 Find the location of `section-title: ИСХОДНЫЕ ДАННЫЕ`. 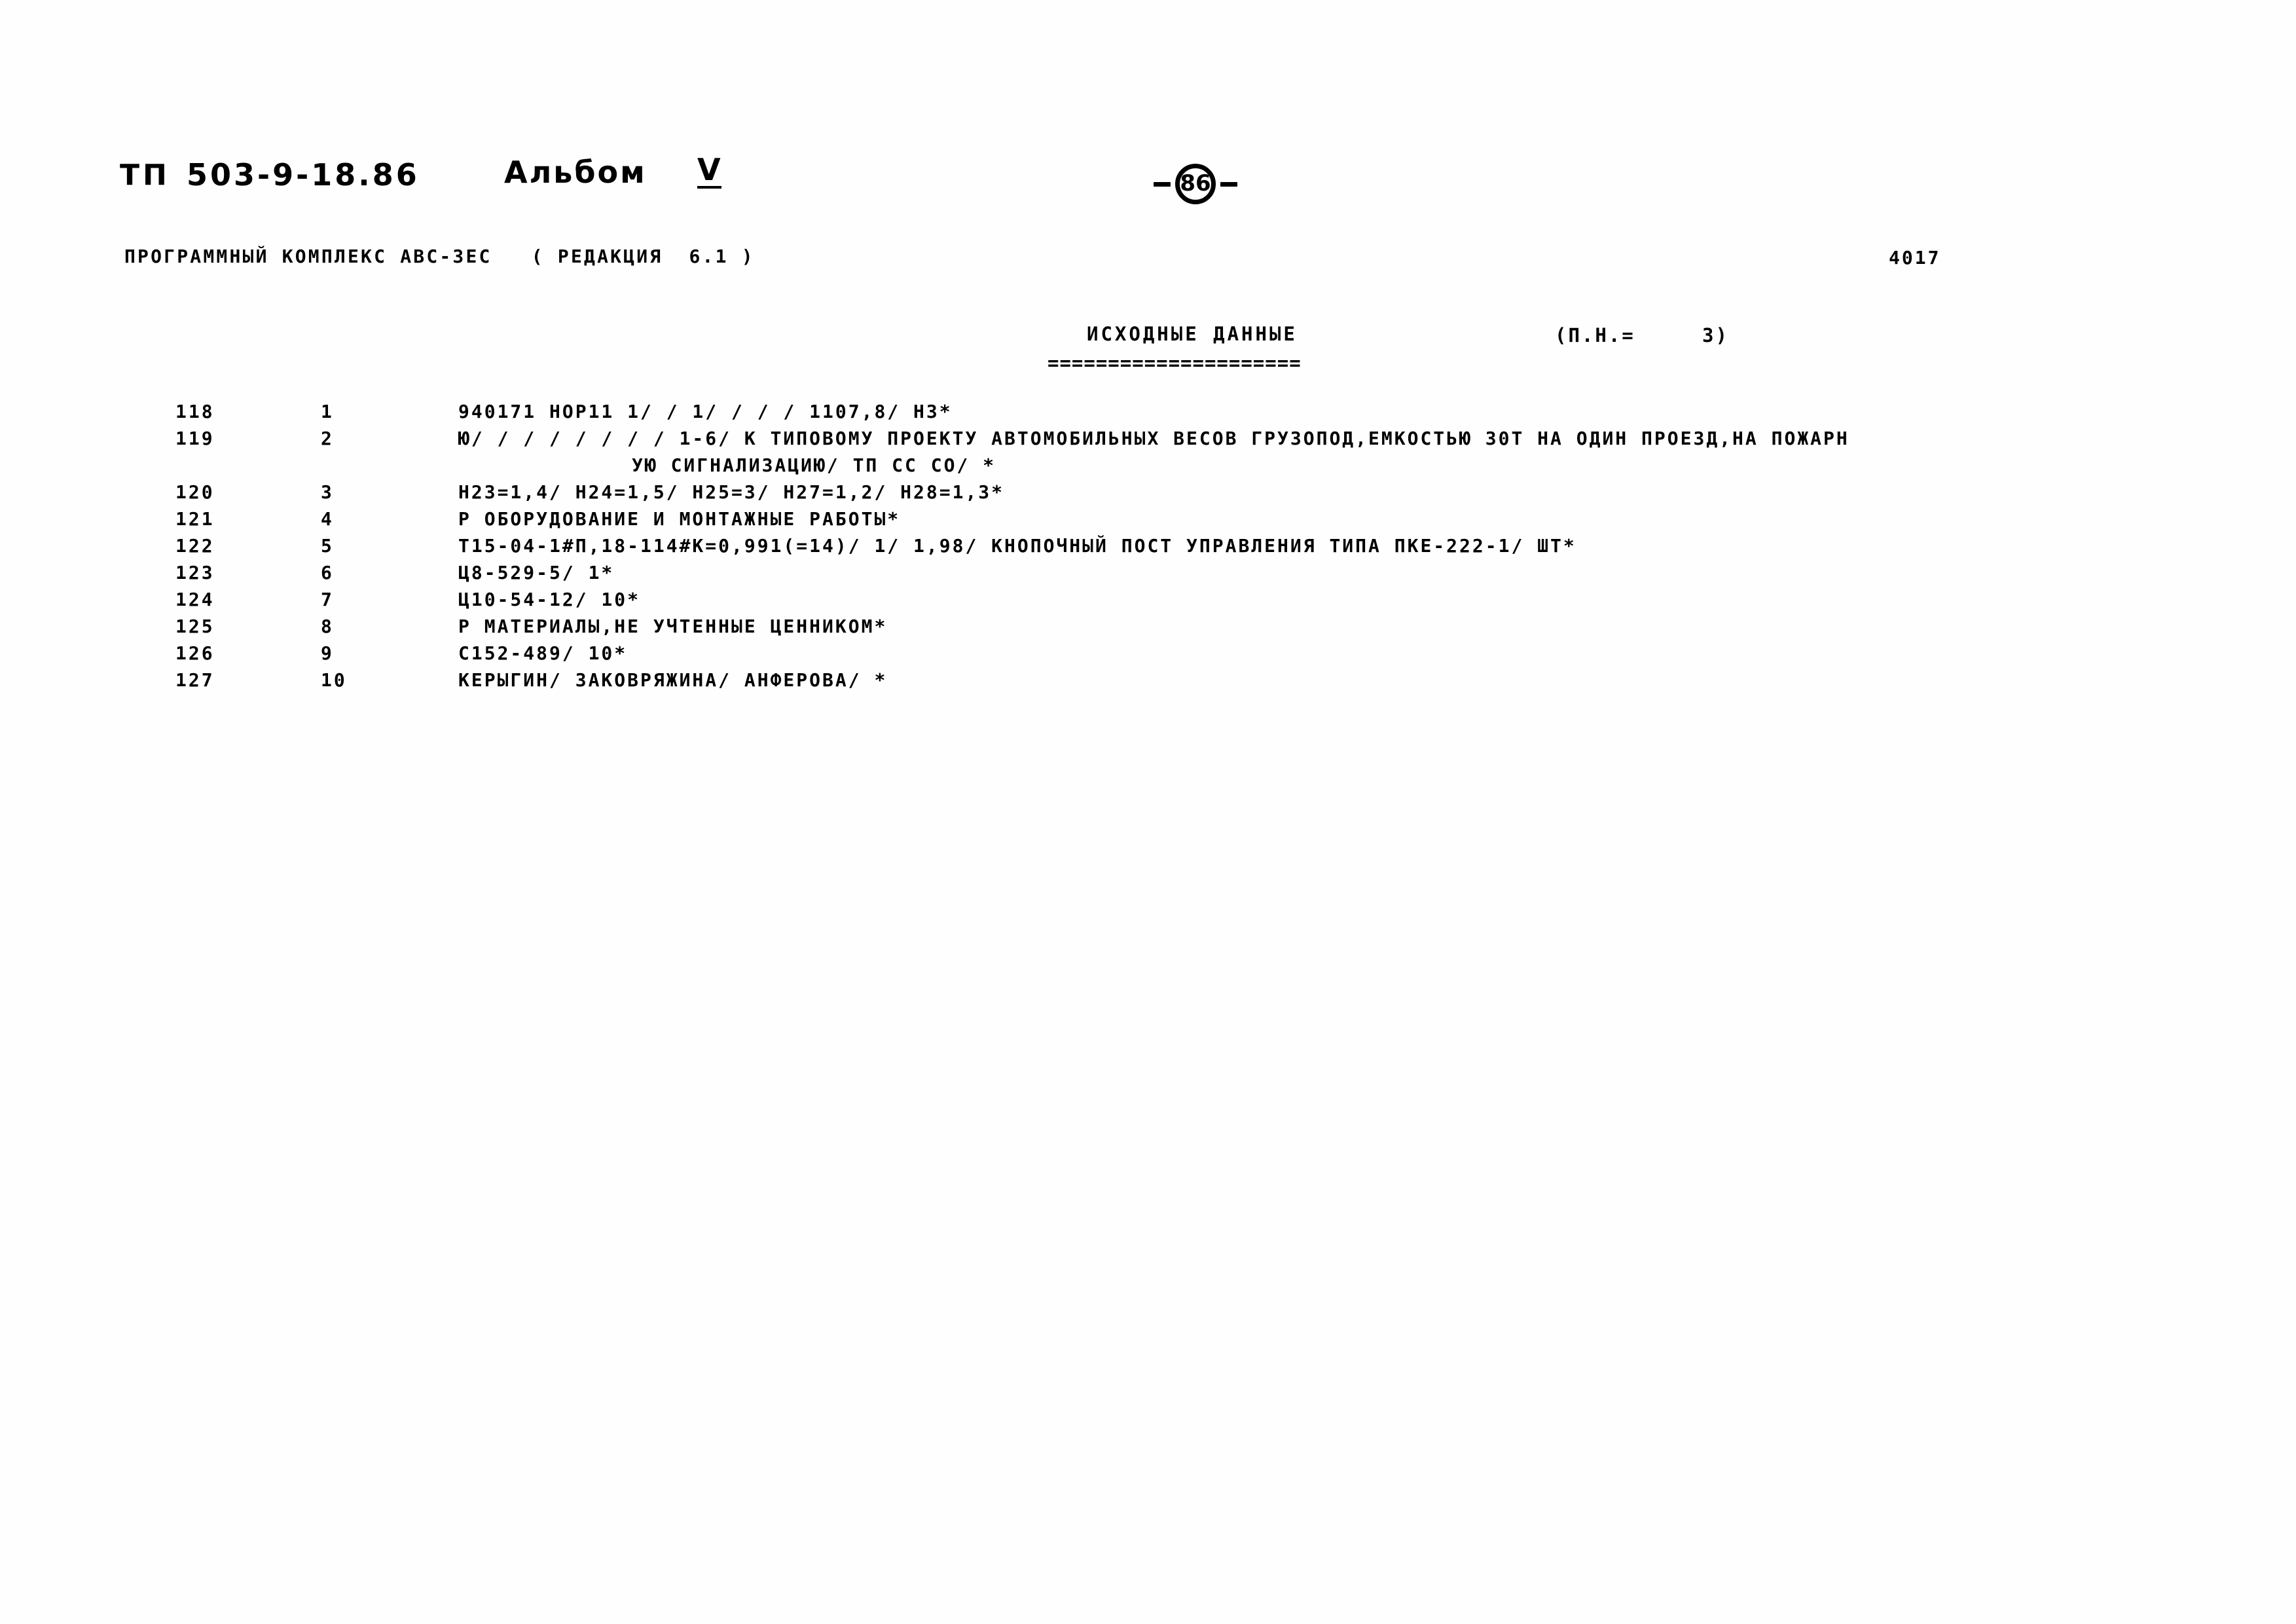

section-title: ИСХОДНЫЕ ДАННЫЕ is located at coordinates (1192, 334).